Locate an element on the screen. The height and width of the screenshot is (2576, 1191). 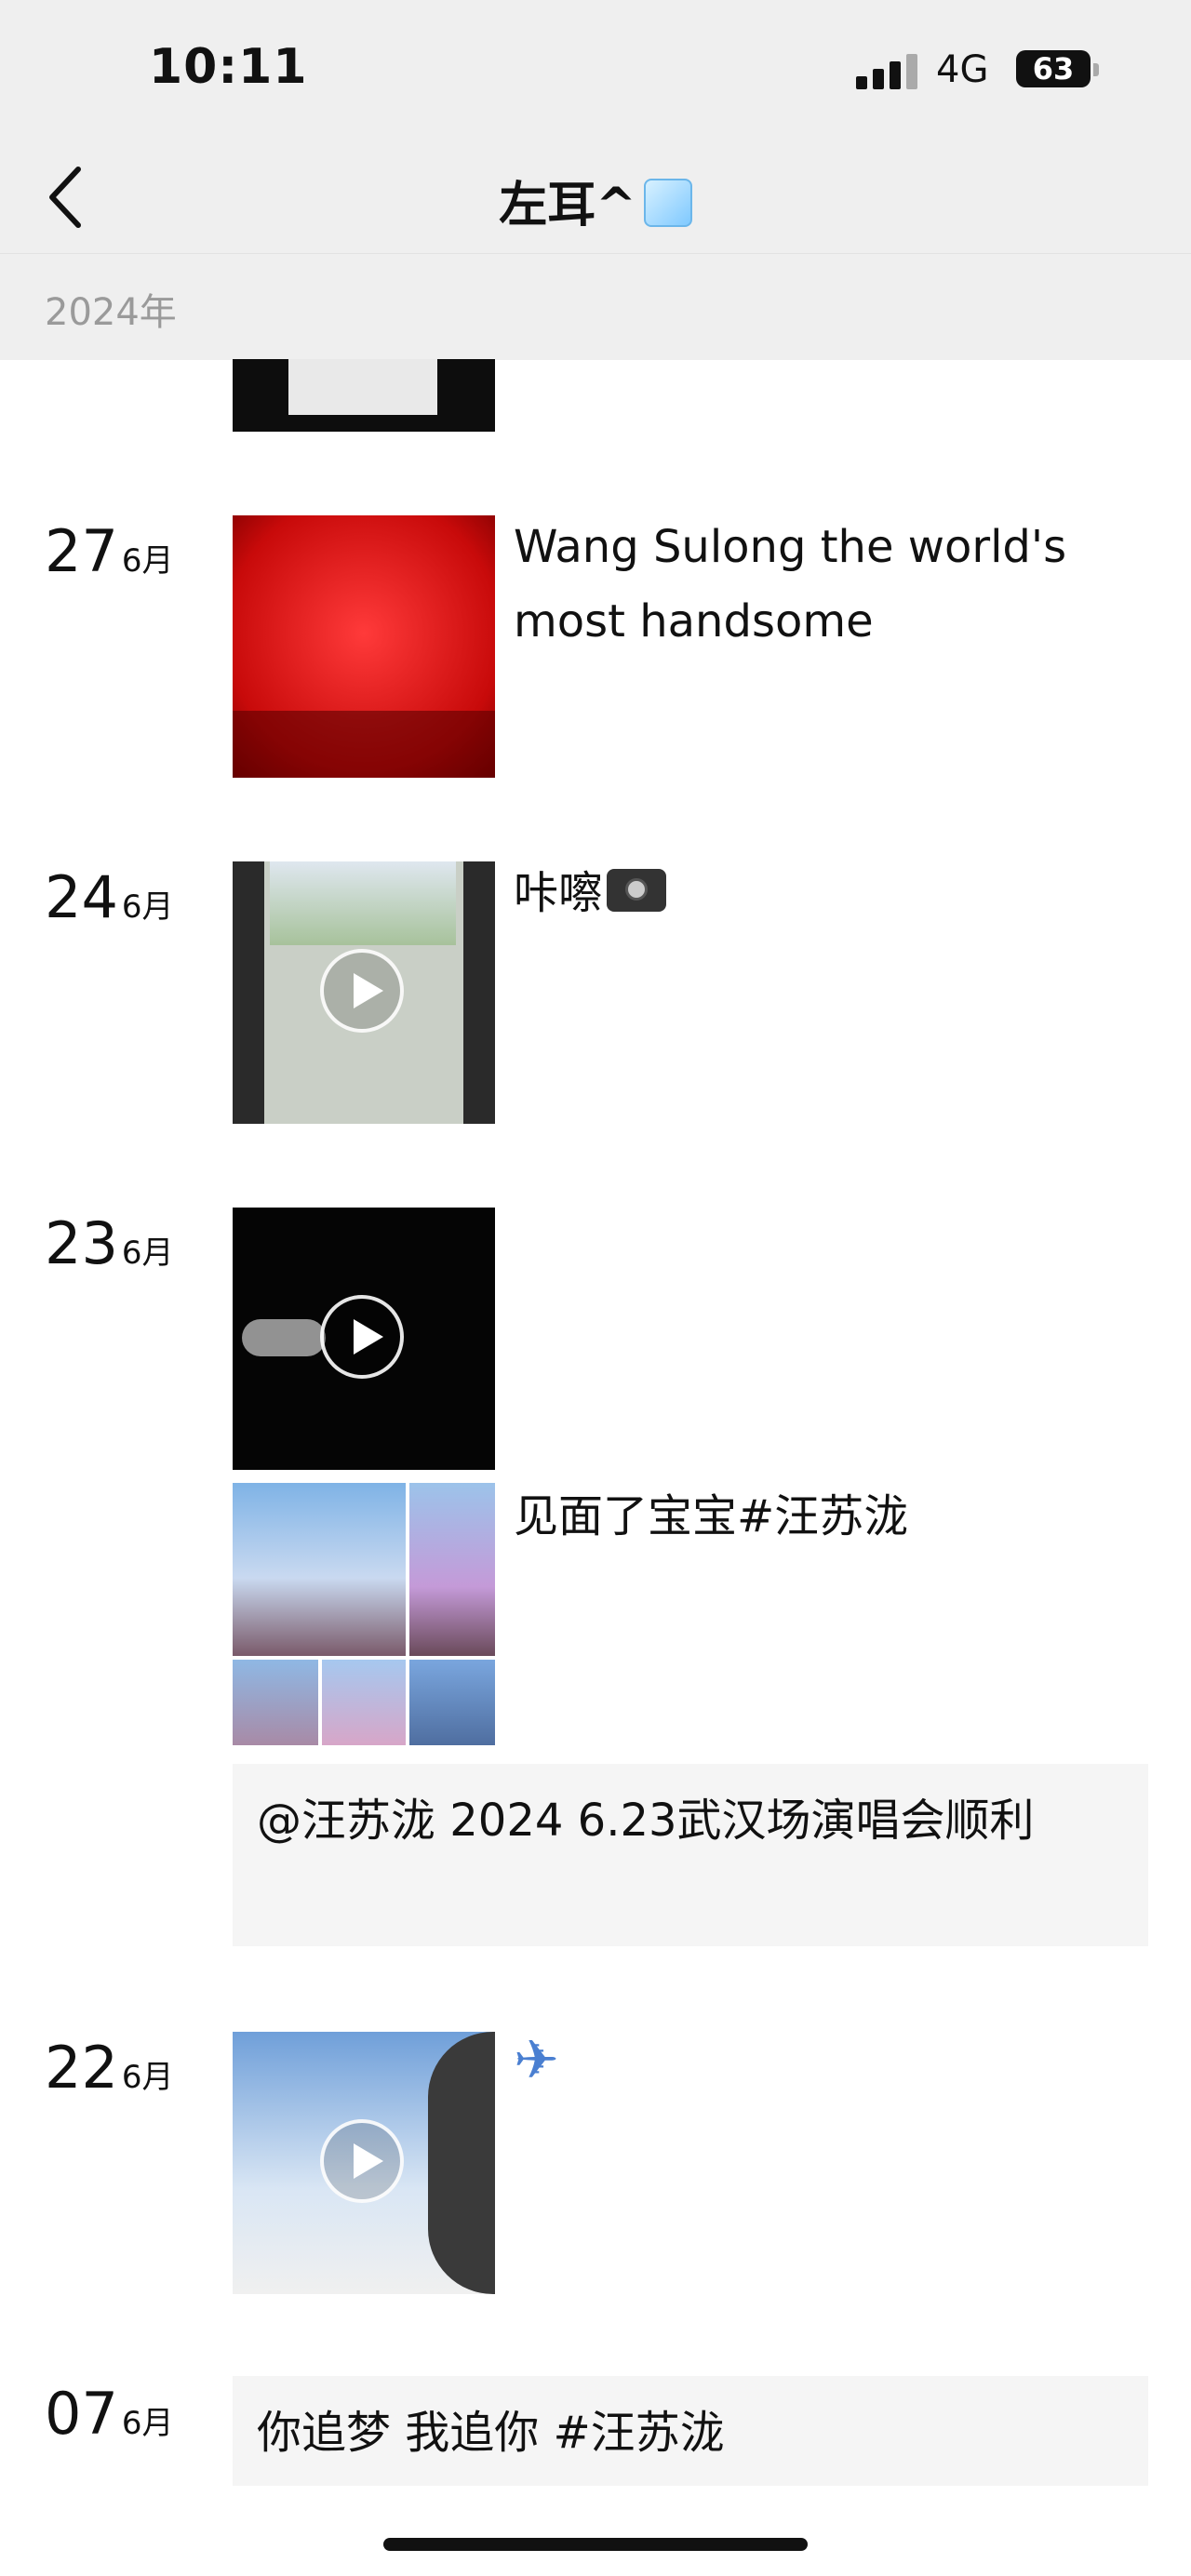
airplane-icon: ✈ is located at coordinates (536, 2059).